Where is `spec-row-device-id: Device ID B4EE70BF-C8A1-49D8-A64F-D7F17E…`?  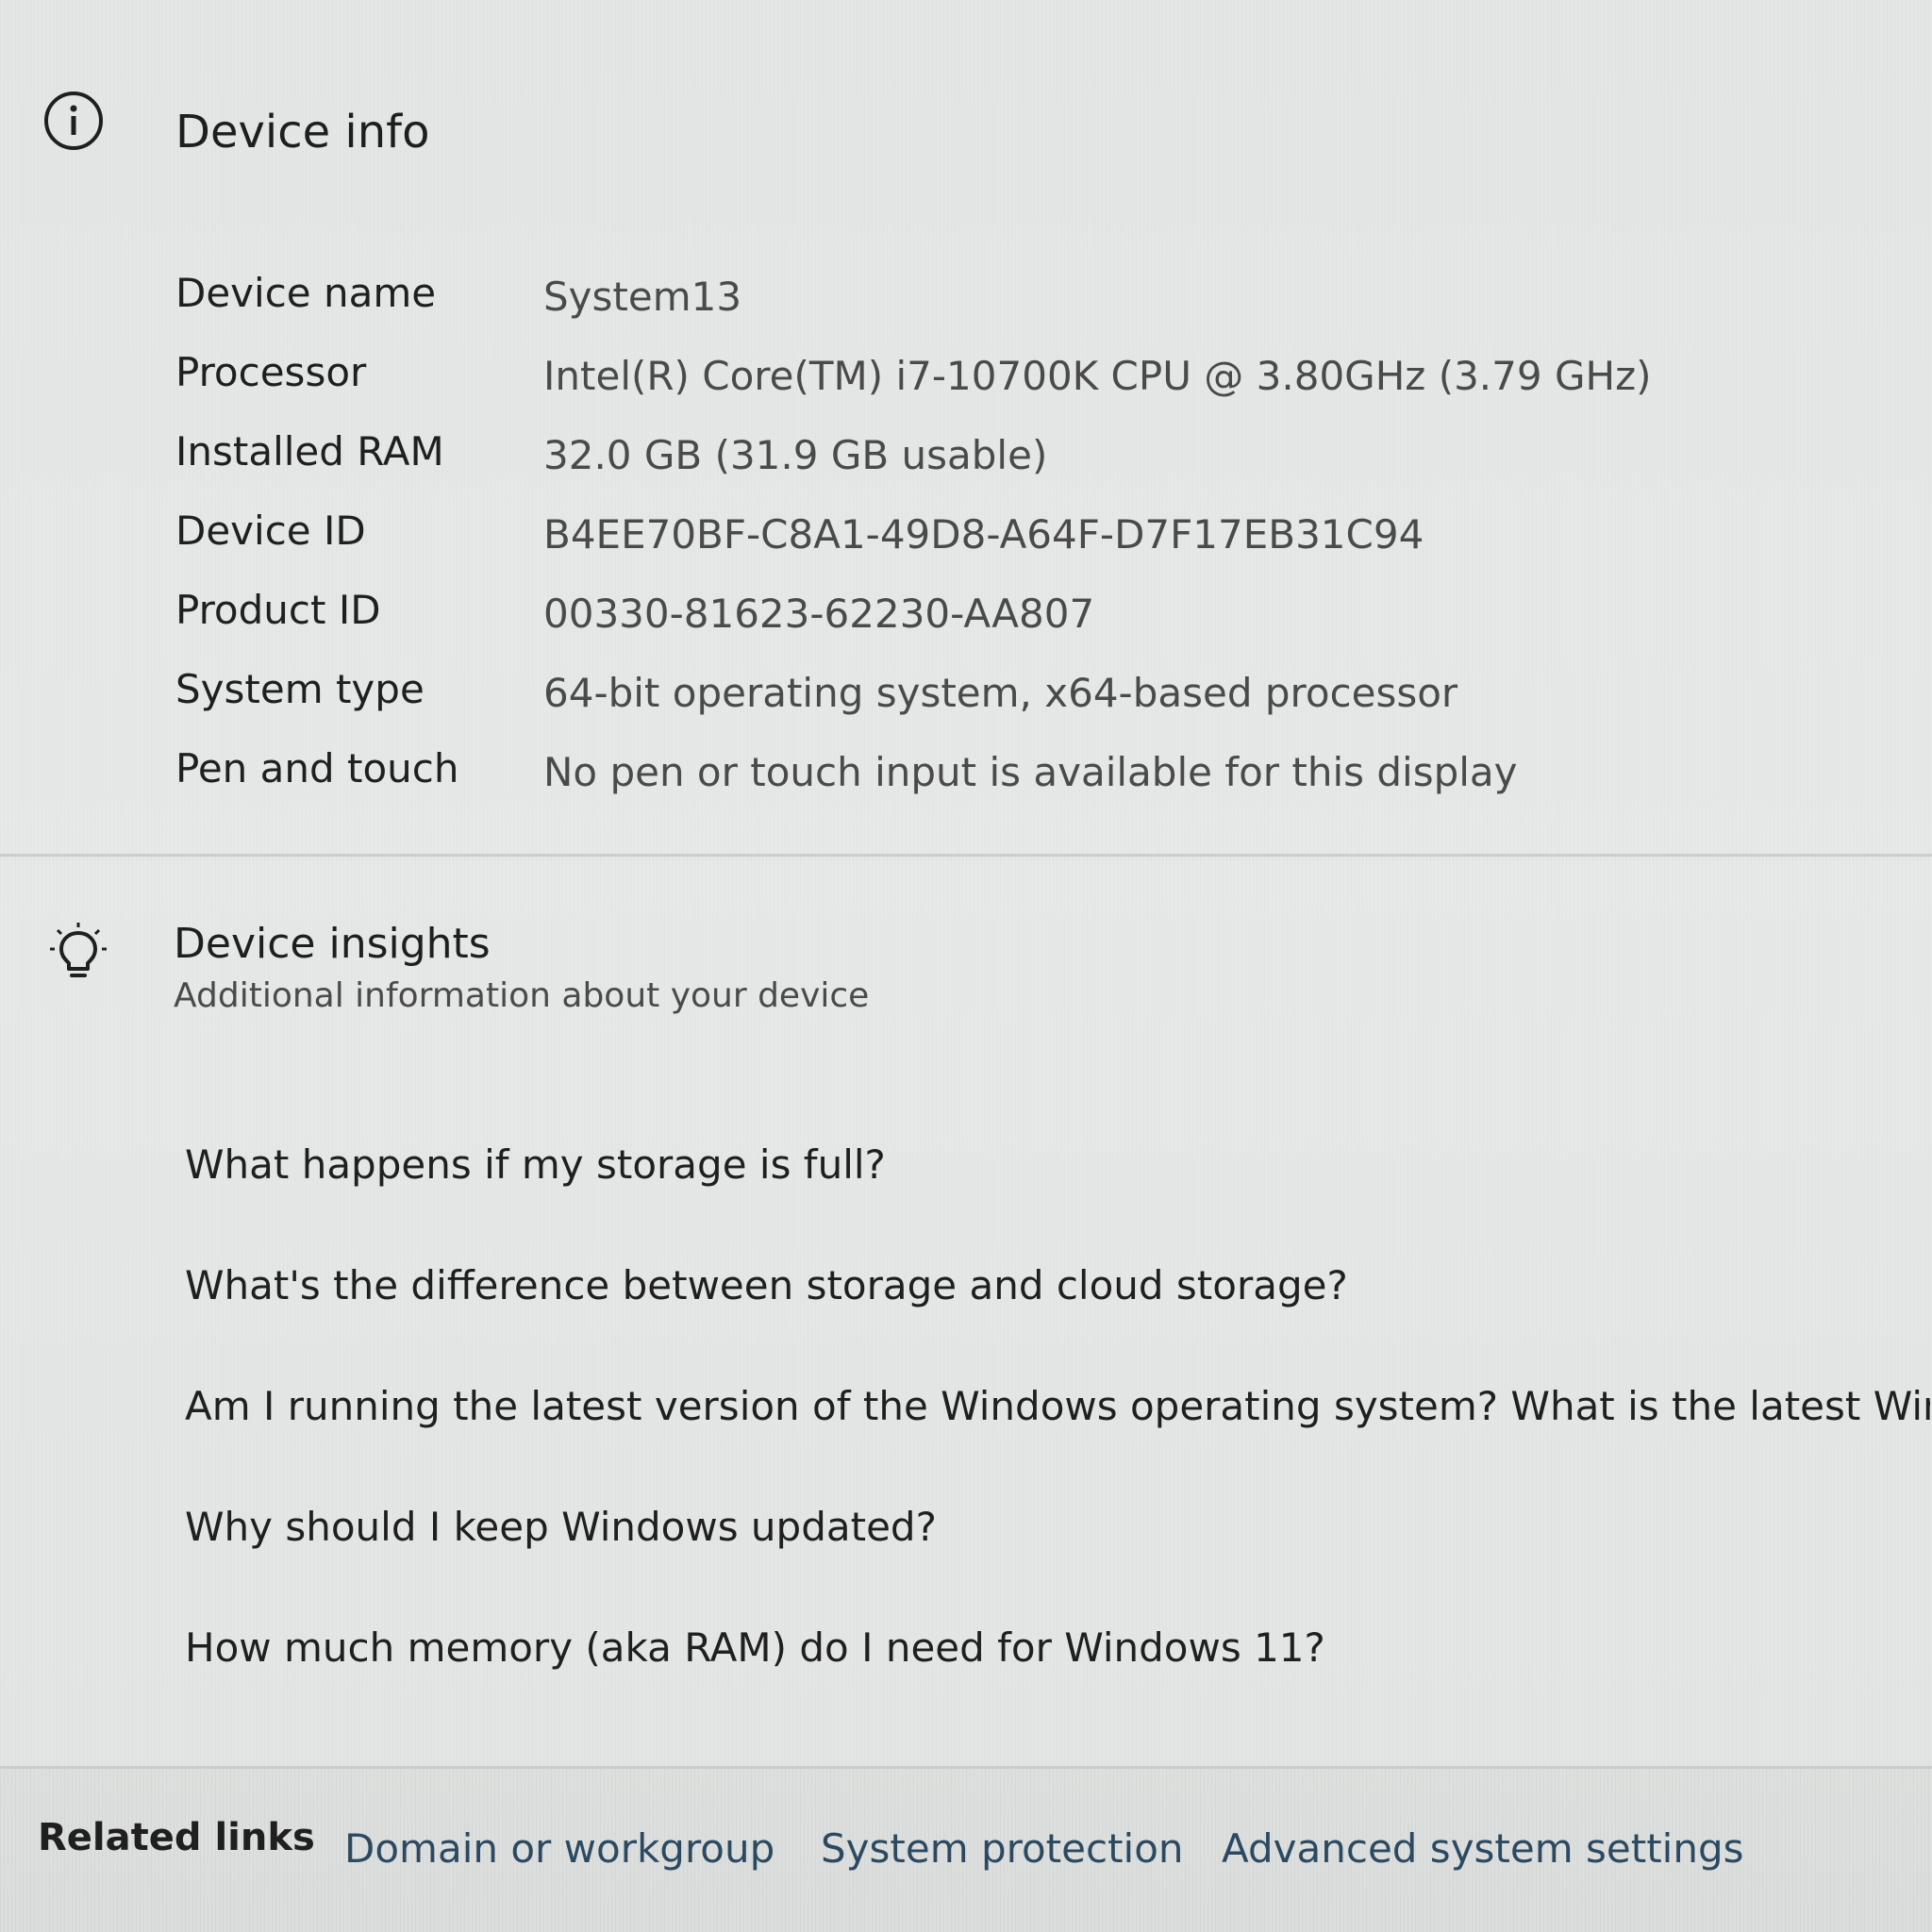 spec-row-device-id: Device ID B4EE70BF-C8A1-49D8-A64F-D7F17E… is located at coordinates (1025, 547).